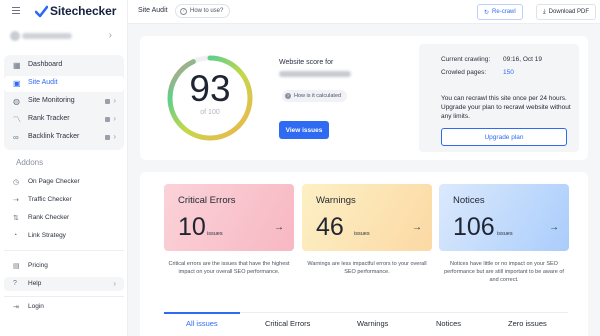 Image resolution: width=600 pixels, height=336 pixels. I want to click on strategy-icon: ◔, so click(15, 235).